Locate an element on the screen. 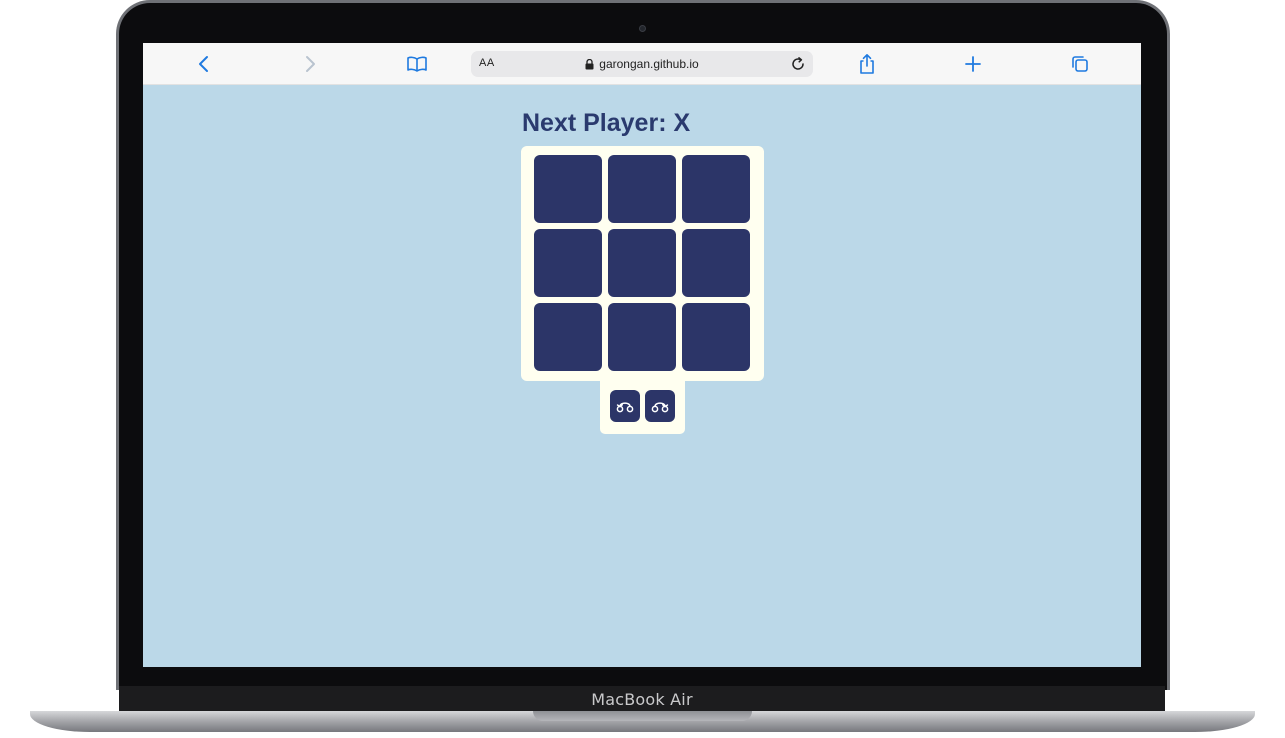  forward-button is located at coordinates (310, 64).